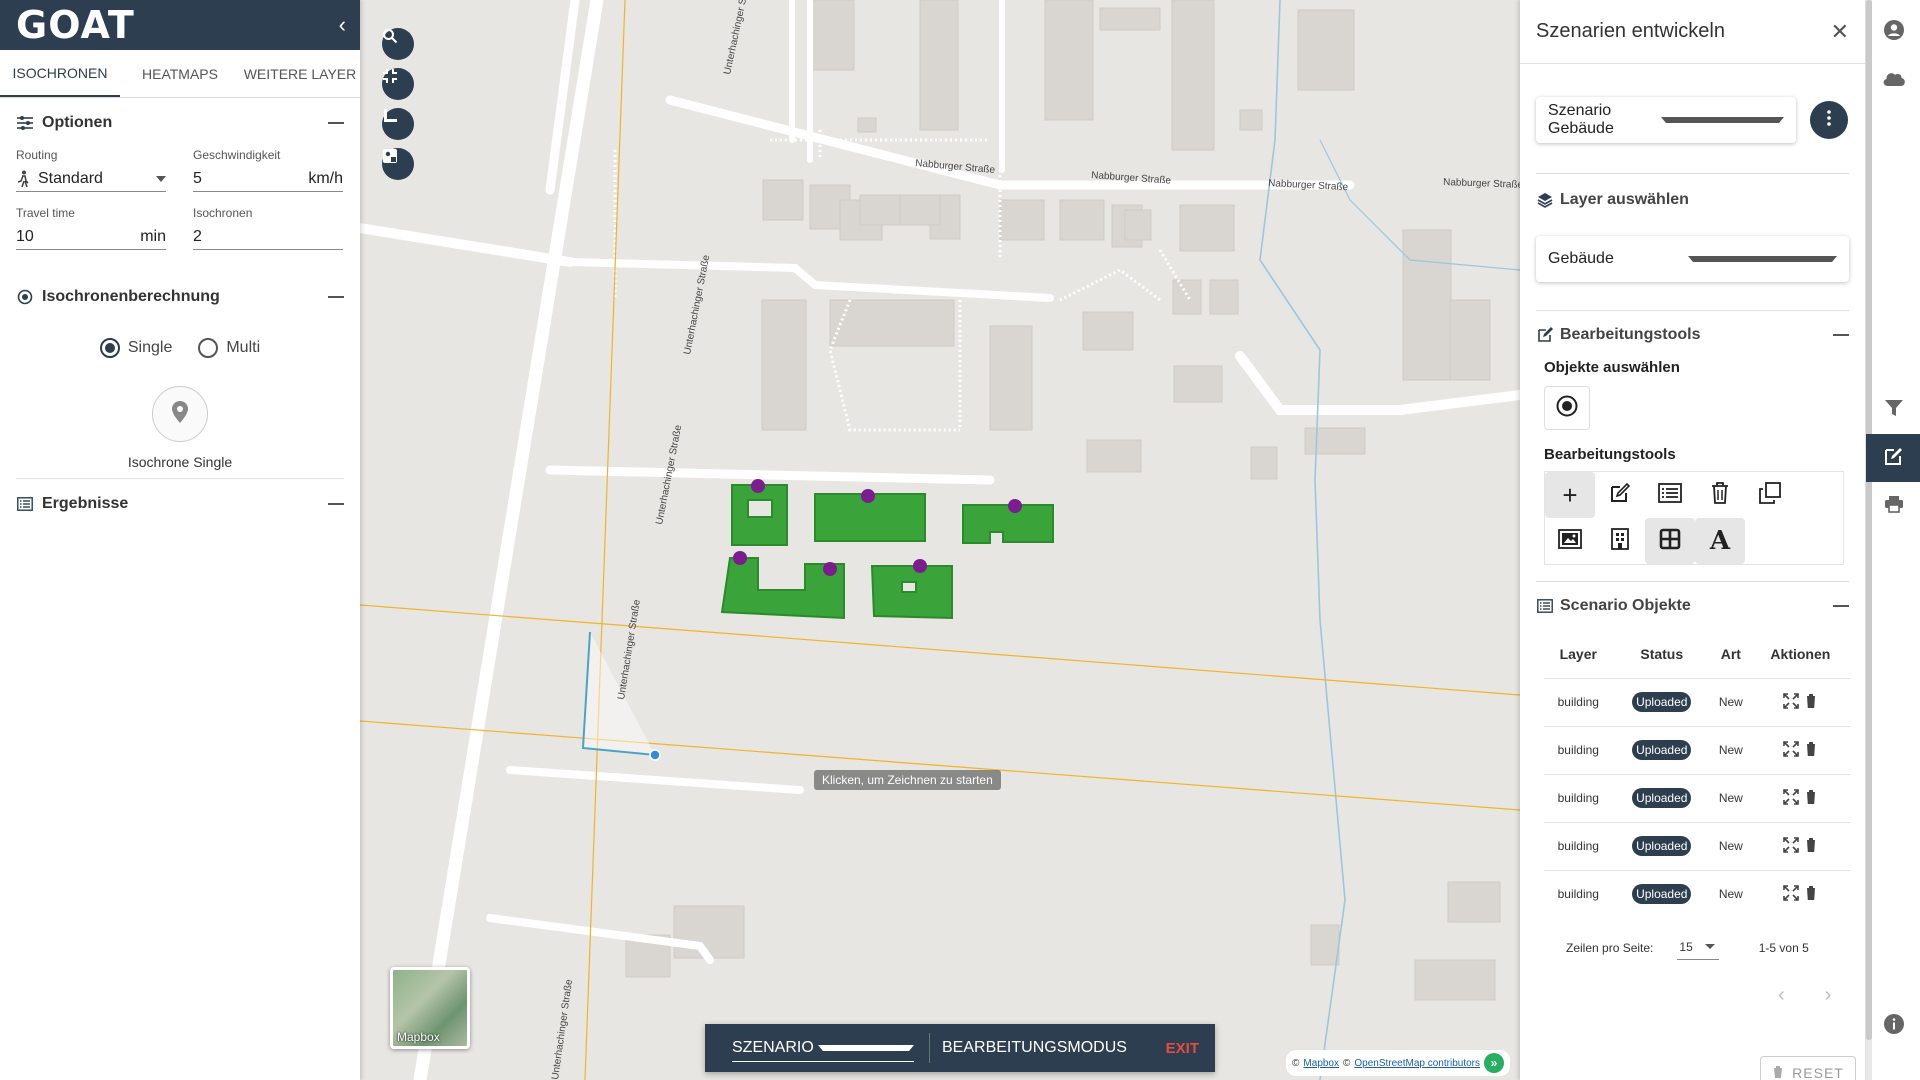  What do you see at coordinates (1722, 120) in the screenshot?
I see `chevron-down-icon` at bounding box center [1722, 120].